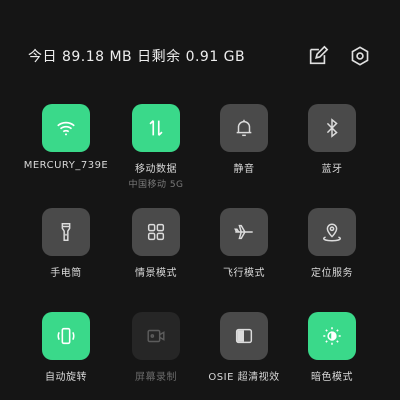  I want to click on tile-screen-record: 屏幕录制, so click(156, 347).